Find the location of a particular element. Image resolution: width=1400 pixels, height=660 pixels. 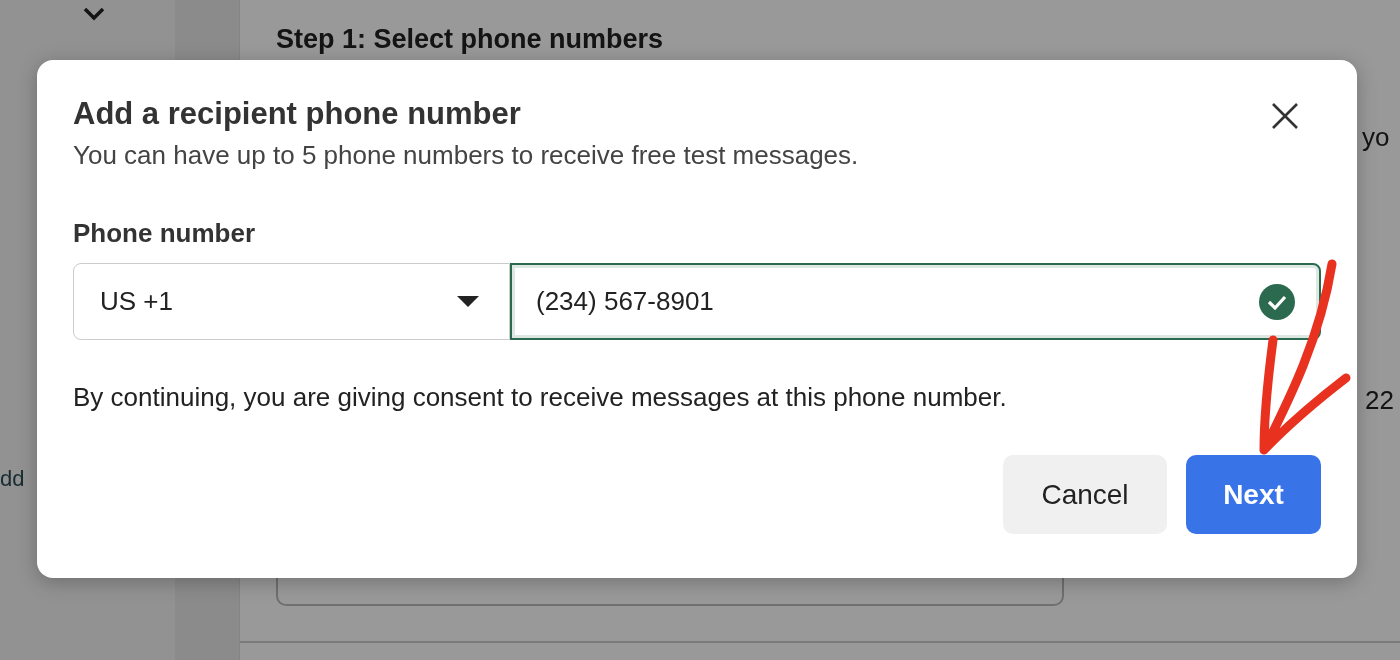

step-title: Step 1: Select phone numbers is located at coordinates (470, 39).